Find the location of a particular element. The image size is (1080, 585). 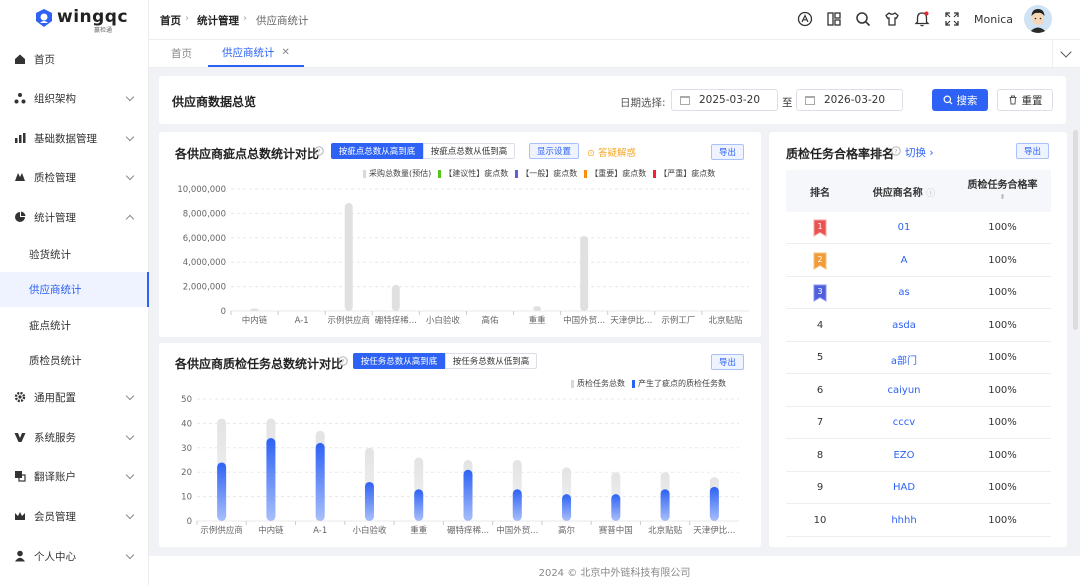

fullscreen-icon is located at coordinates (952, 19).